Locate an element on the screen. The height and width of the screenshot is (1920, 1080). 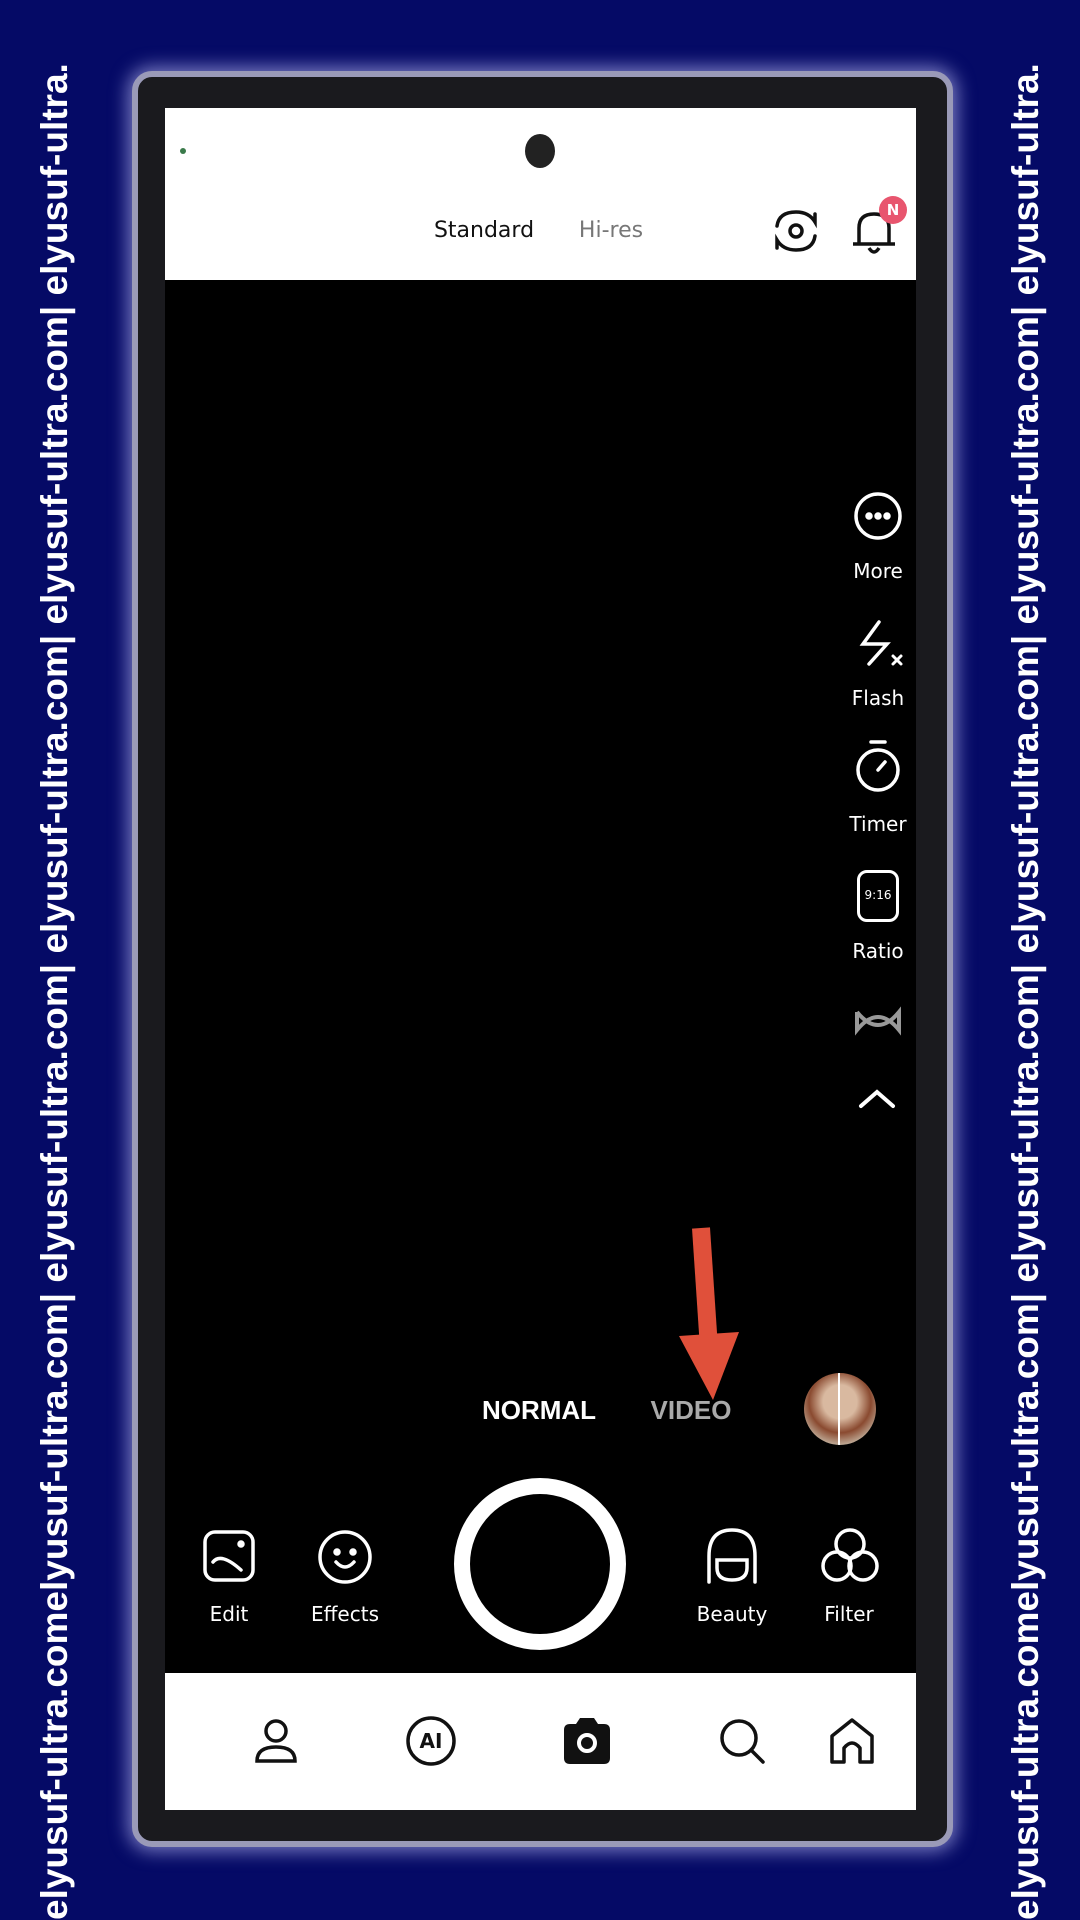
camera-icon is located at coordinates (587, 1741).